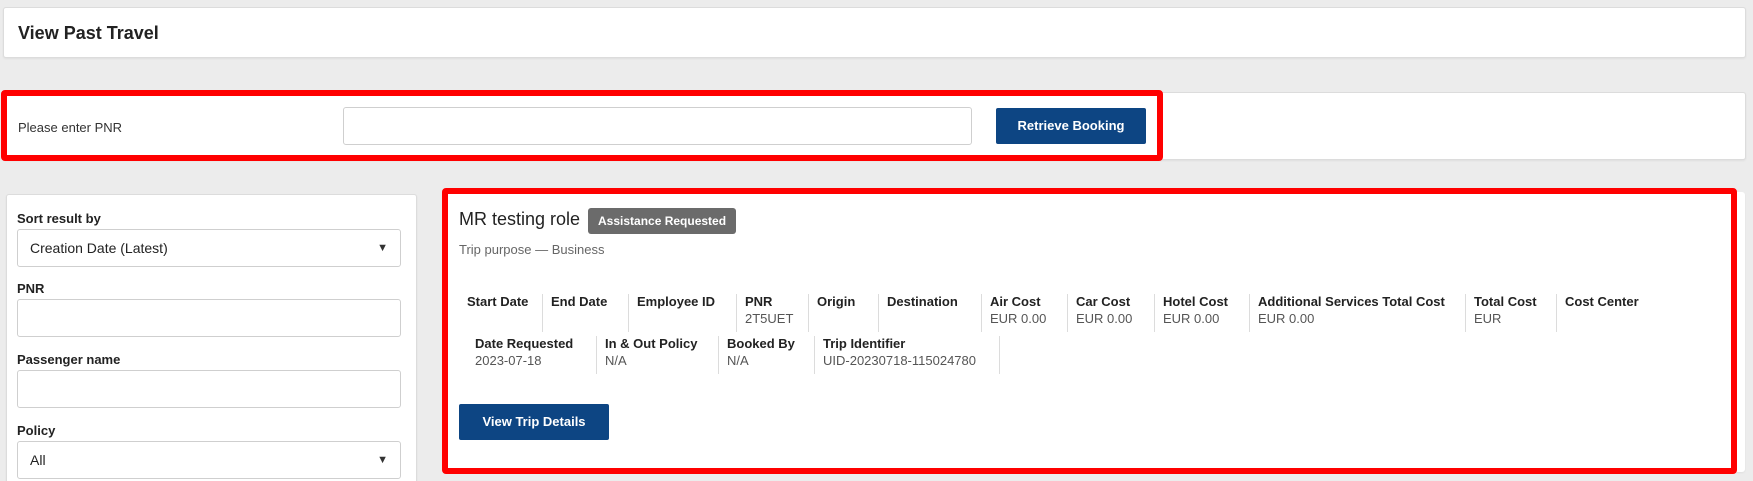 The image size is (1753, 481). What do you see at coordinates (36, 430) in the screenshot?
I see `policy-label: Policy` at bounding box center [36, 430].